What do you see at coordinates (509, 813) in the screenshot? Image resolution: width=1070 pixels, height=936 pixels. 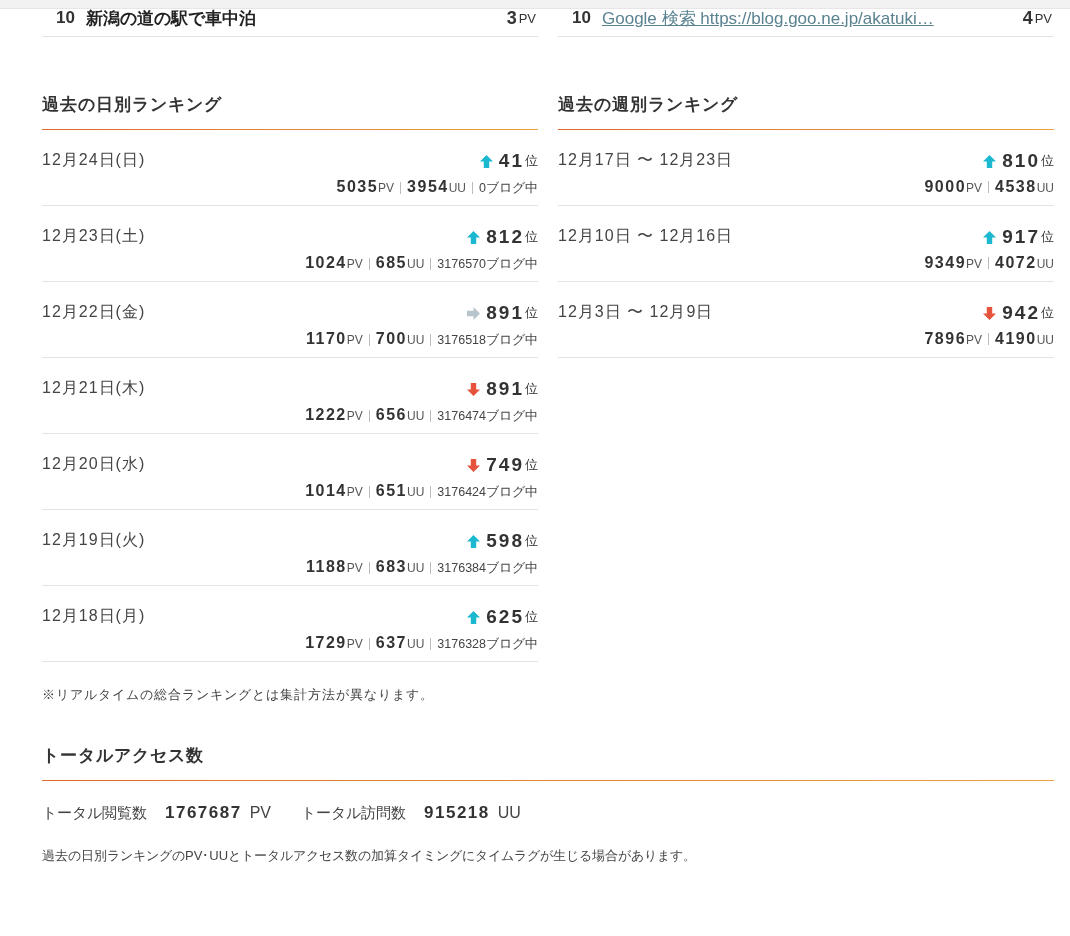 I see `total-unit: UU` at bounding box center [509, 813].